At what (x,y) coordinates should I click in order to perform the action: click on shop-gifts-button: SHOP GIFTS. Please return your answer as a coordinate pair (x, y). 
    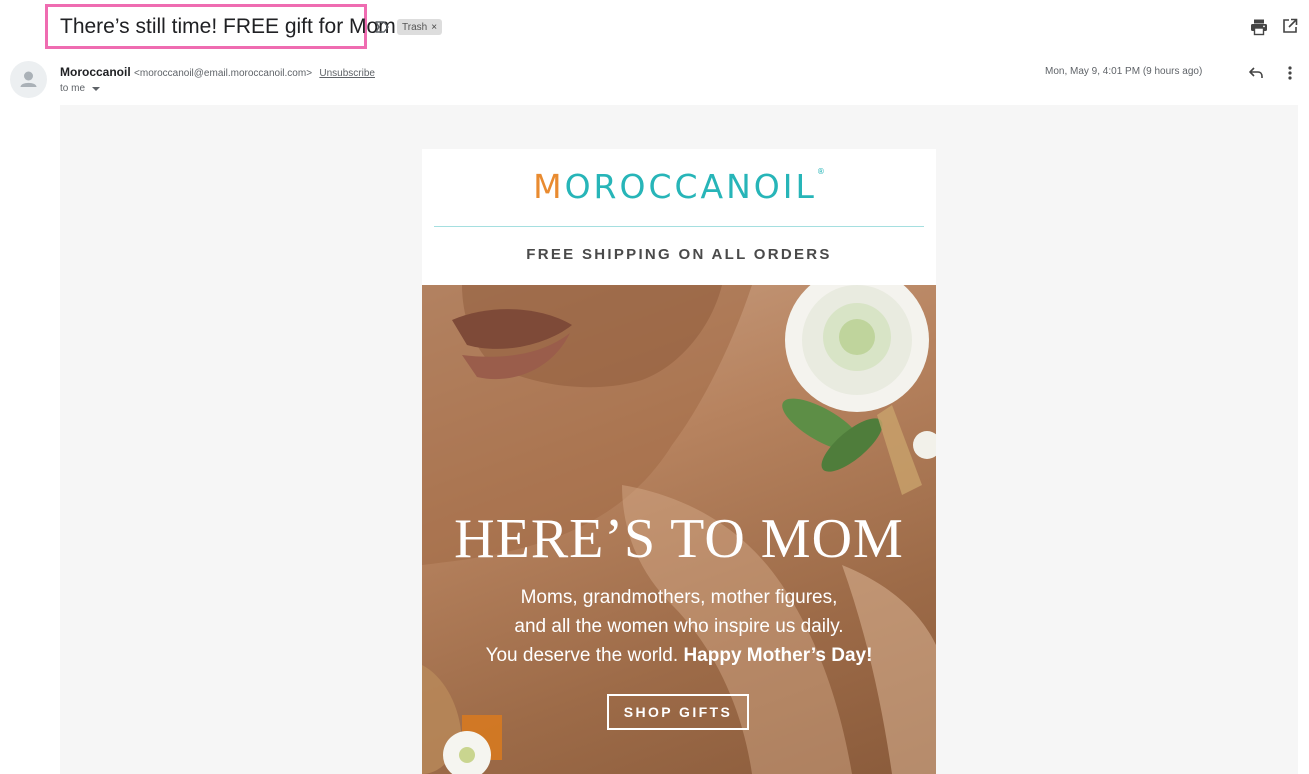
    Looking at the image, I should click on (678, 712).